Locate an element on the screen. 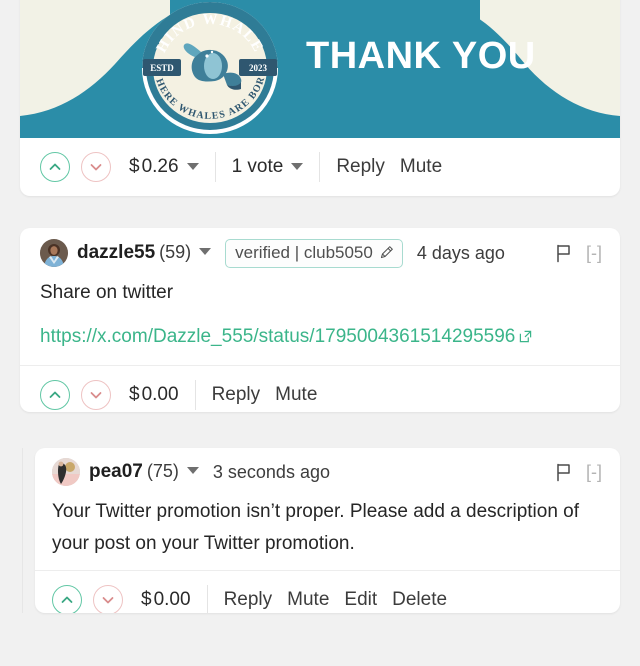 Image resolution: width=640 pixels, height=666 pixels. vote-count: 1 vote is located at coordinates (268, 167).